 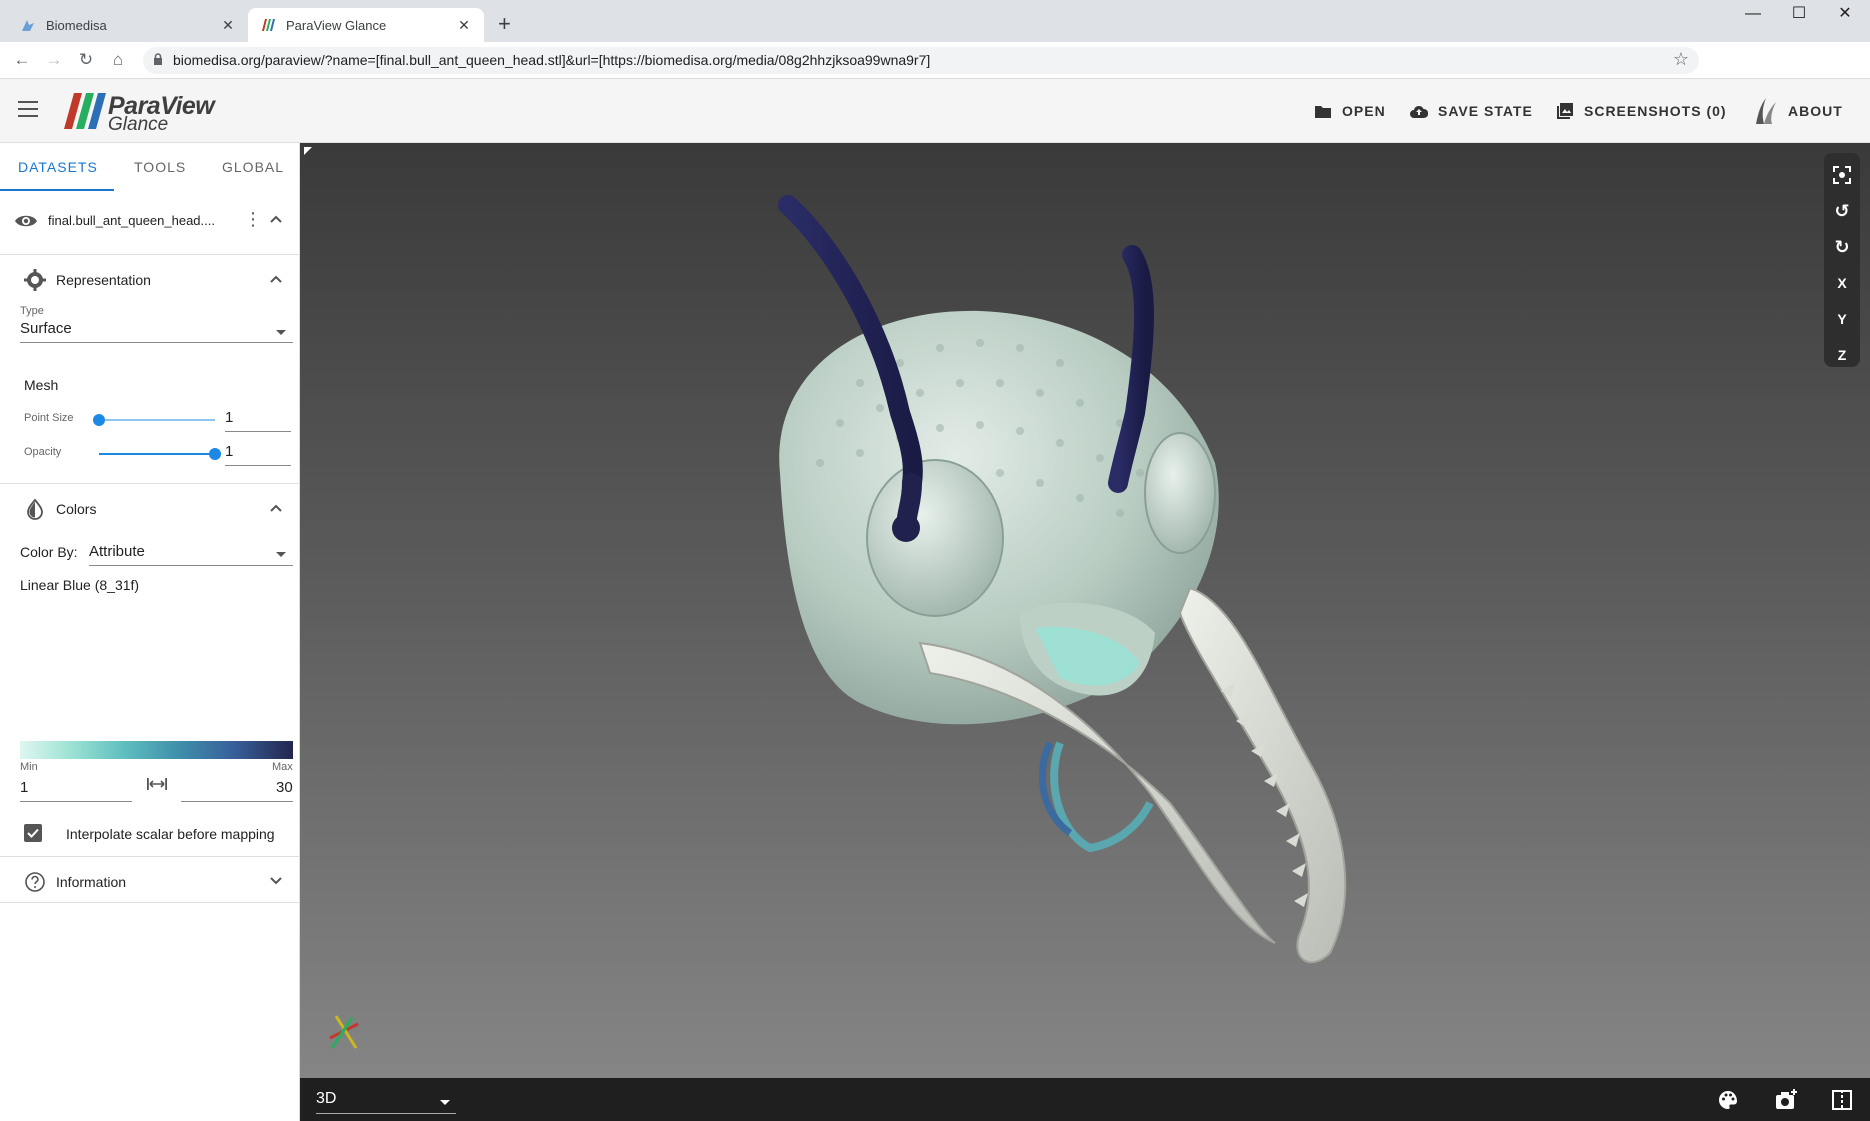 What do you see at coordinates (43, 452) in the screenshot?
I see `opacity-label: Opacity` at bounding box center [43, 452].